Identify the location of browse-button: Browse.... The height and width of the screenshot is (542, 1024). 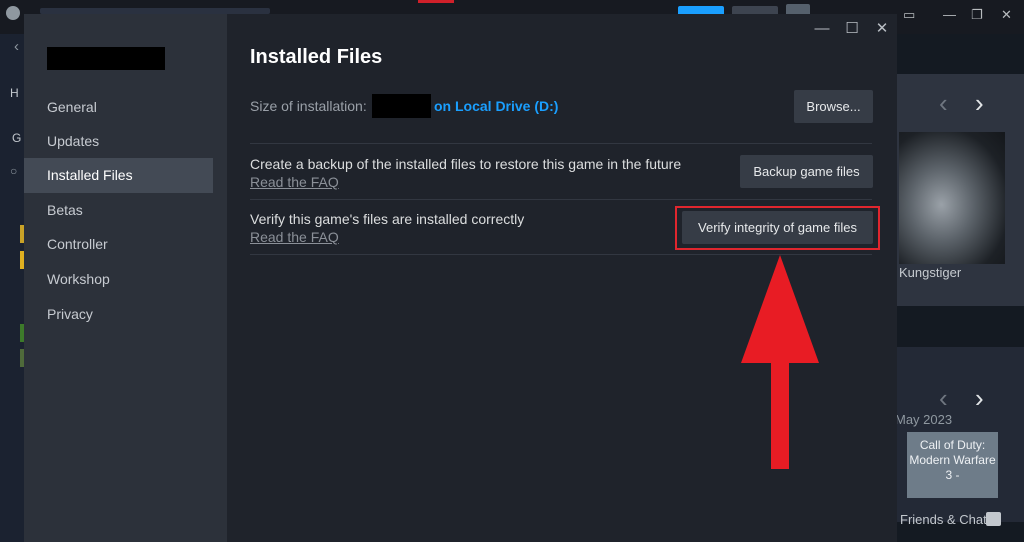
(833, 106).